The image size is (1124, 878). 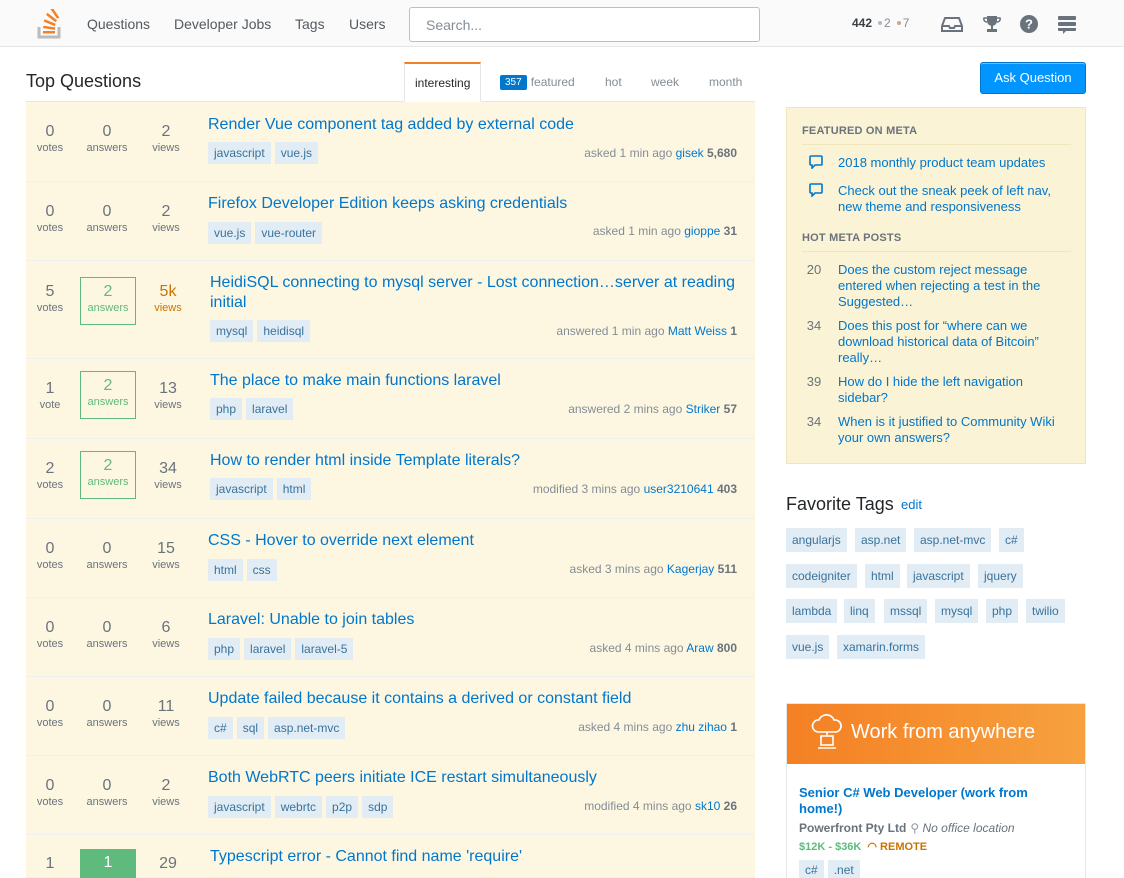 I want to click on favorite-tag: codeigniter, so click(x=821, y=576).